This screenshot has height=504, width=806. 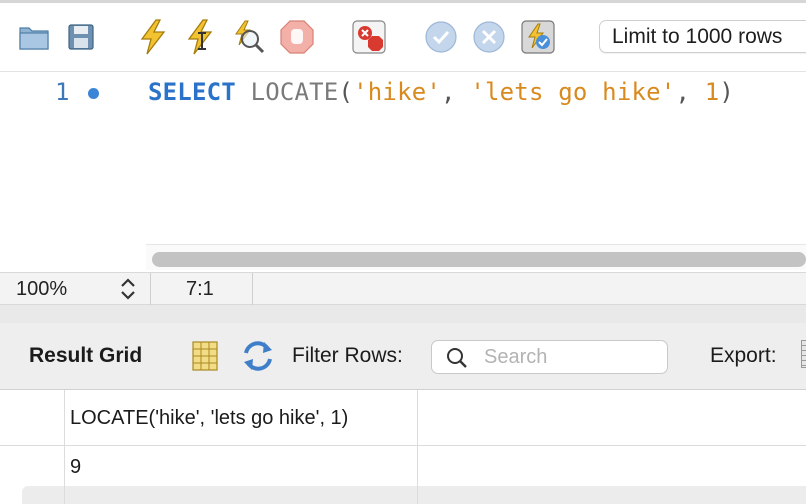 I want to click on top-divider, so click(x=403, y=1).